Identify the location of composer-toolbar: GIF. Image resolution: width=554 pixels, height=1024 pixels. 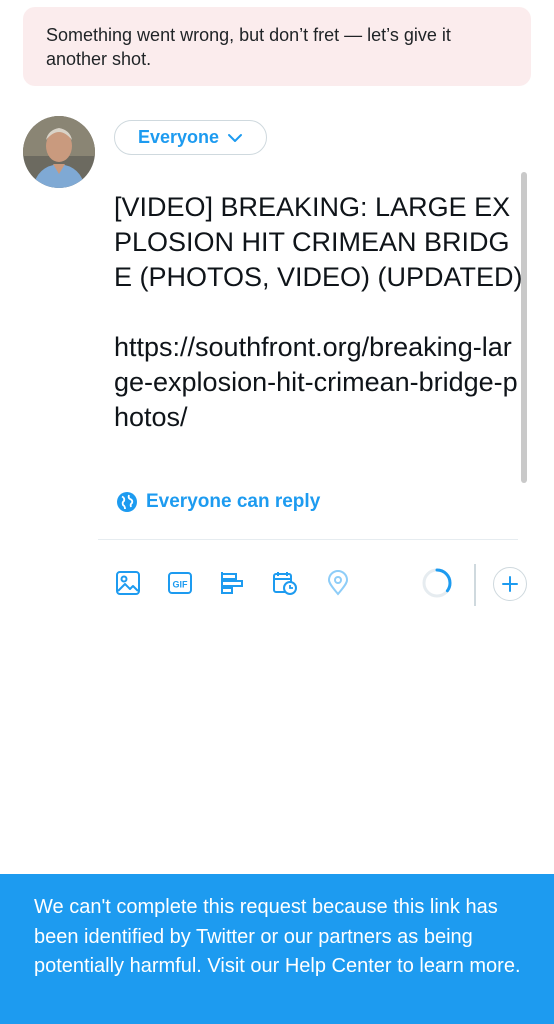
(277, 584).